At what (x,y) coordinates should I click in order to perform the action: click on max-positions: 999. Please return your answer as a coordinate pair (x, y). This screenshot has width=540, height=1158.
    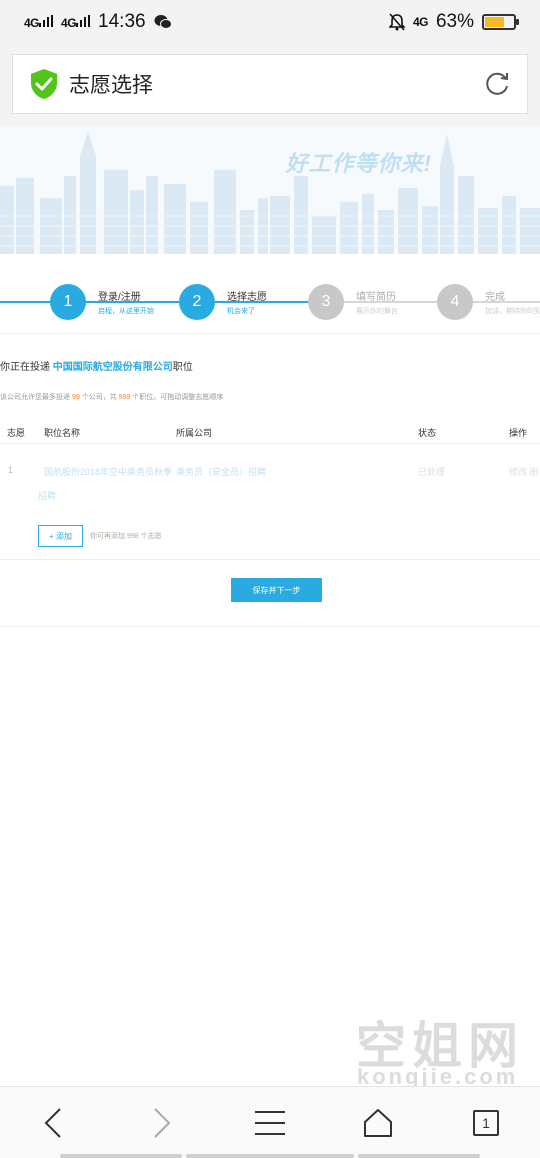
    Looking at the image, I should click on (124, 397).